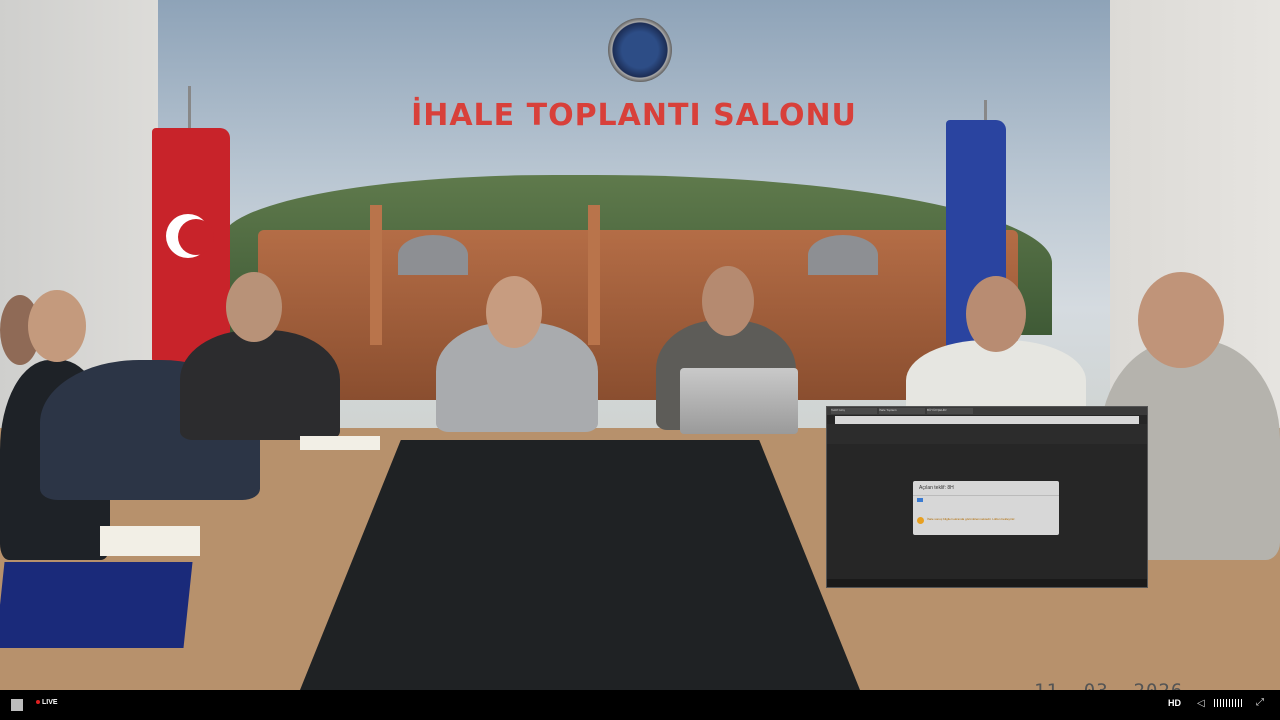 This screenshot has width=1280, height=720. Describe the element at coordinates (1260, 702) in the screenshot. I see `fullscreen-icon: ⤢` at that location.